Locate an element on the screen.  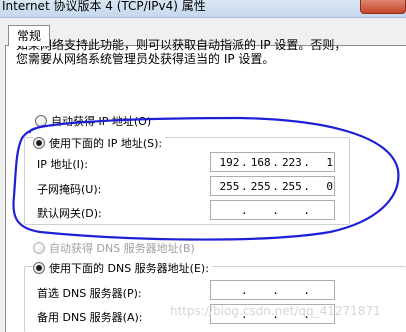
default-gateway-label: 默认网关(D): is located at coordinates (69, 213).